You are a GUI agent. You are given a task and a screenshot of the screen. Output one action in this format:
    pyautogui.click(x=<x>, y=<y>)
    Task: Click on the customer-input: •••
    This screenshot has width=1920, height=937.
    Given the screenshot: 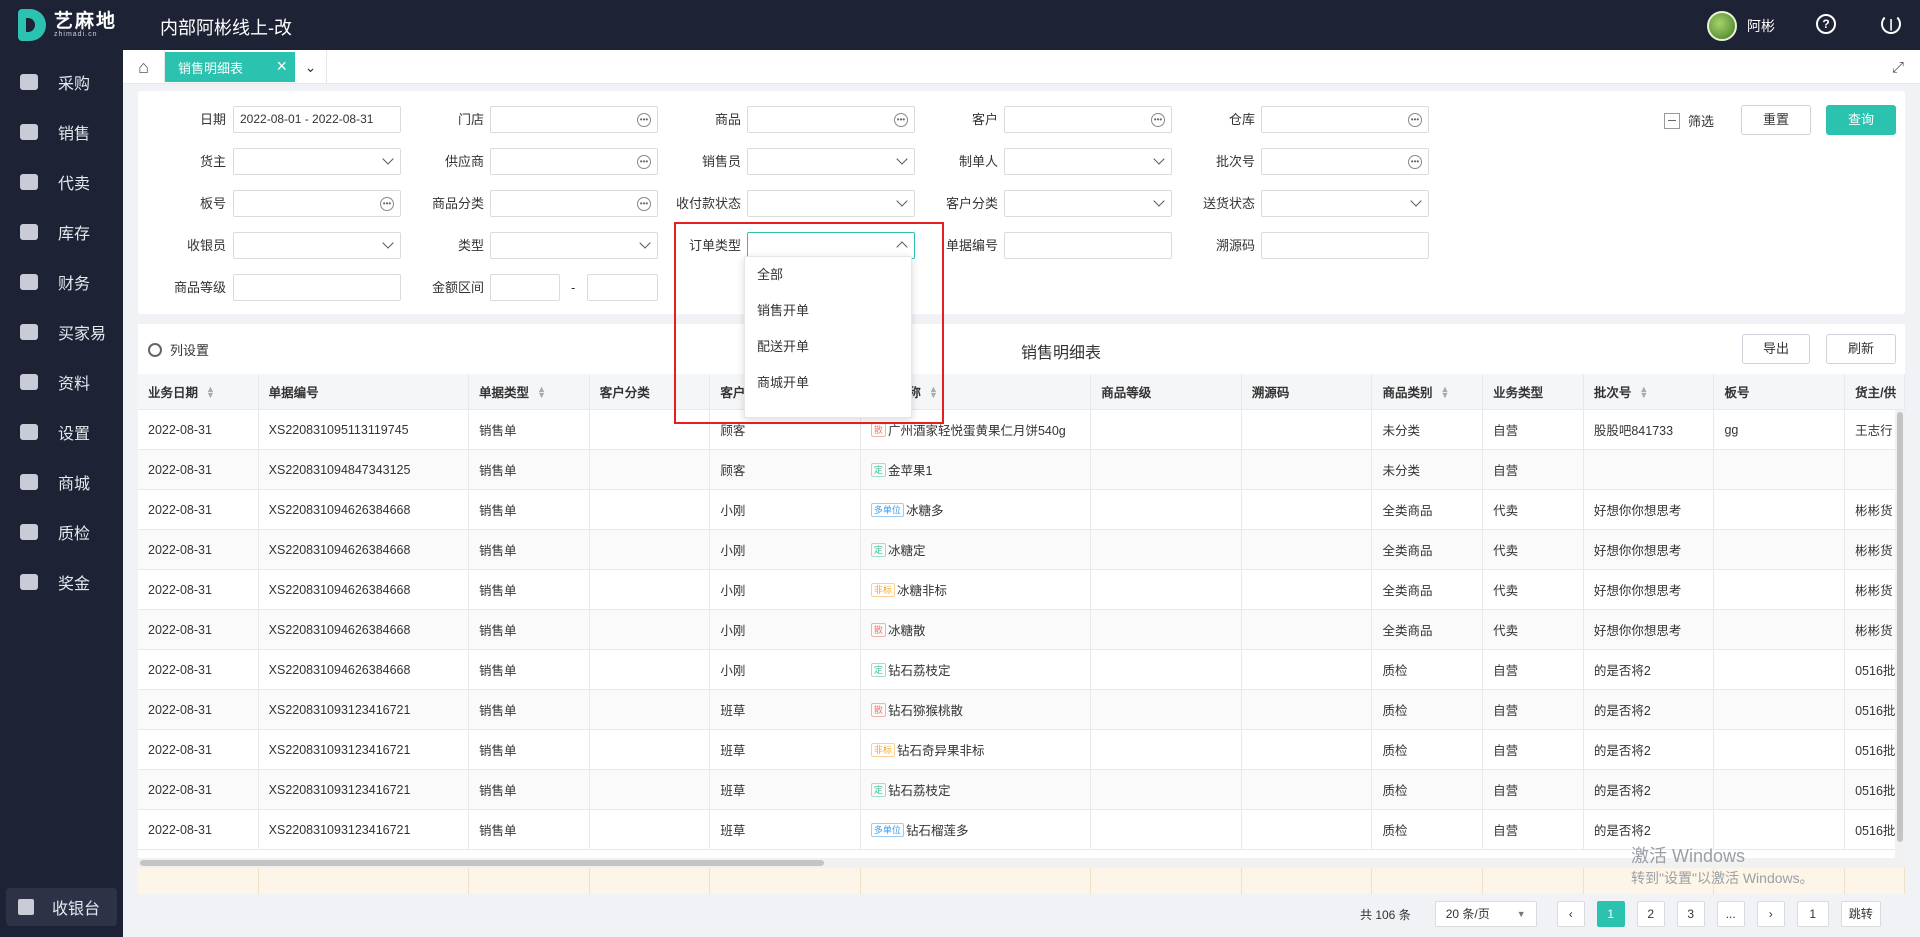 What is the action you would take?
    pyautogui.click(x=1088, y=119)
    